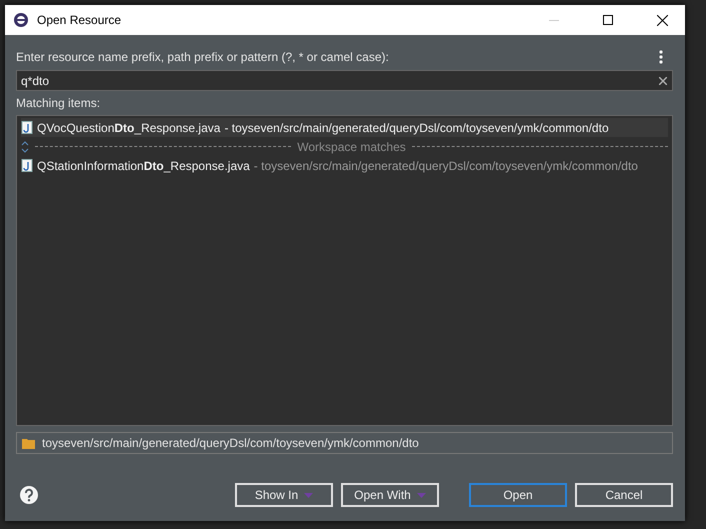 Image resolution: width=706 pixels, height=529 pixels. What do you see at coordinates (25, 147) in the screenshot?
I see `collapse-expand-icon` at bounding box center [25, 147].